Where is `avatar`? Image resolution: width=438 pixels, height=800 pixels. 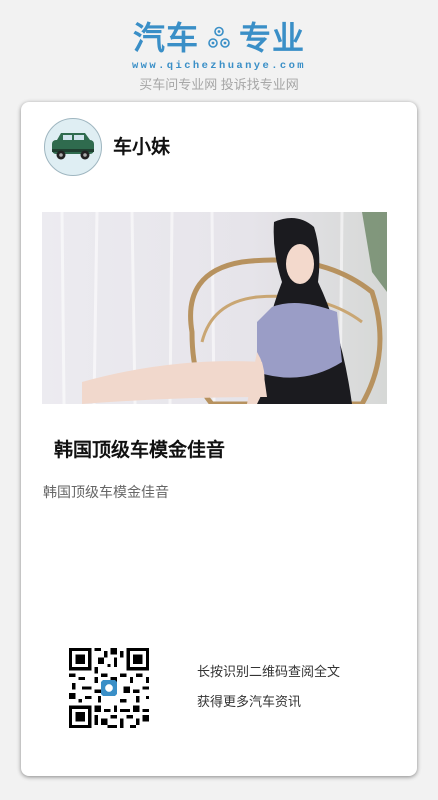
avatar is located at coordinates (73, 147).